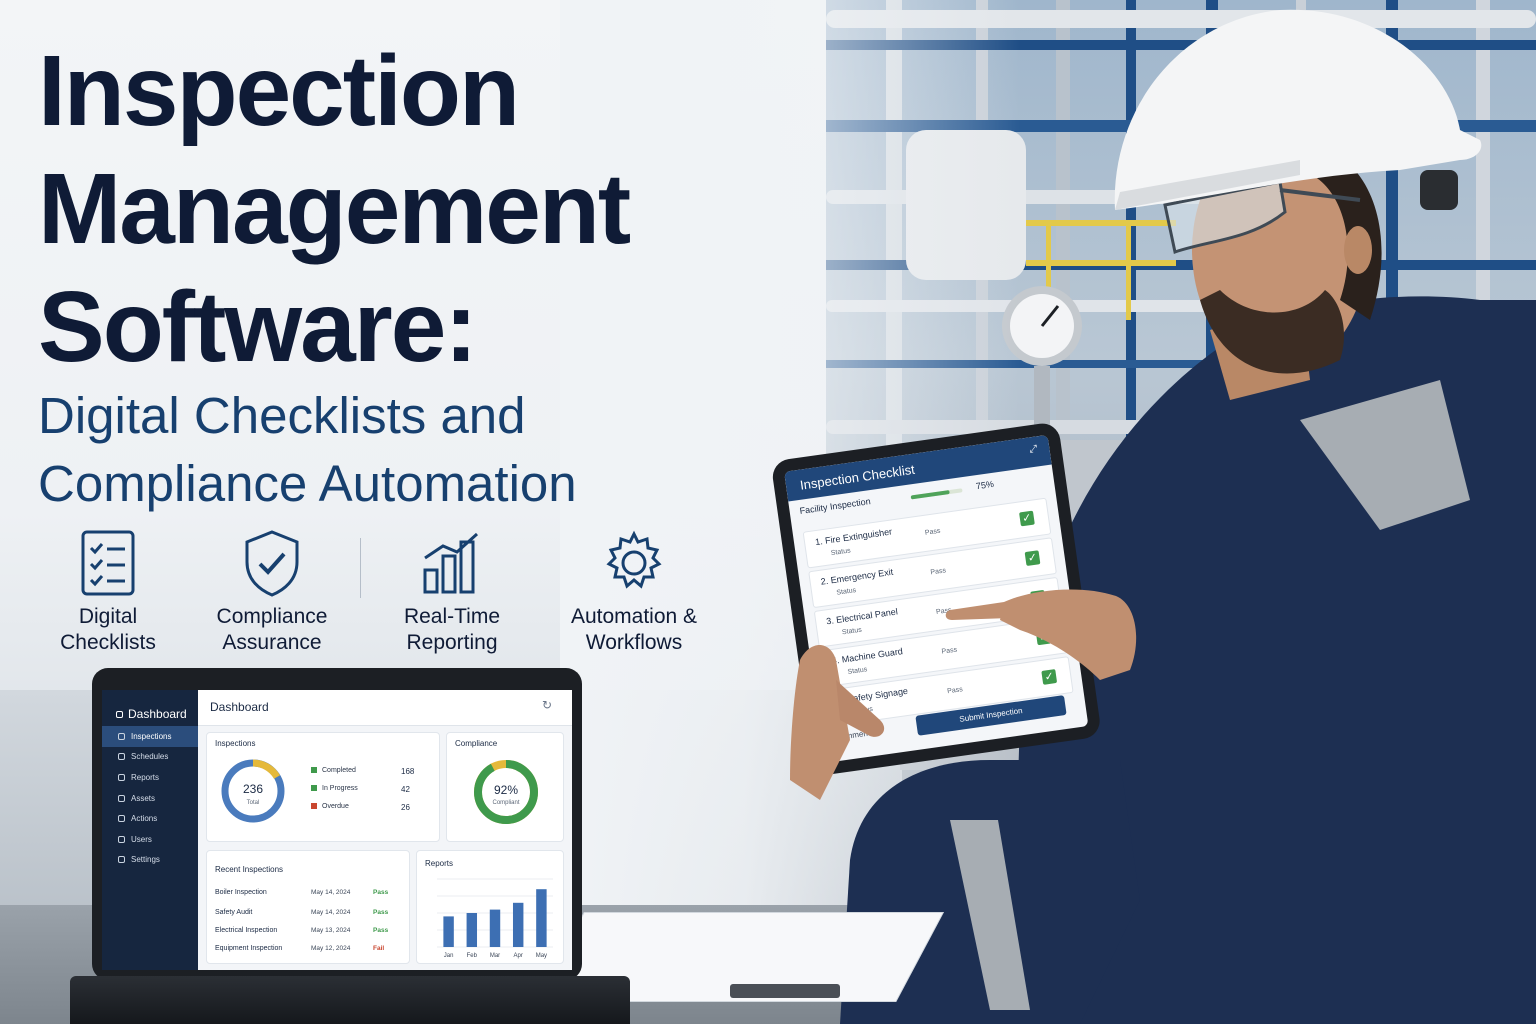 This screenshot has width=1536, height=1024. Describe the element at coordinates (314, 788) in the screenshot. I see `legend-dot` at that location.